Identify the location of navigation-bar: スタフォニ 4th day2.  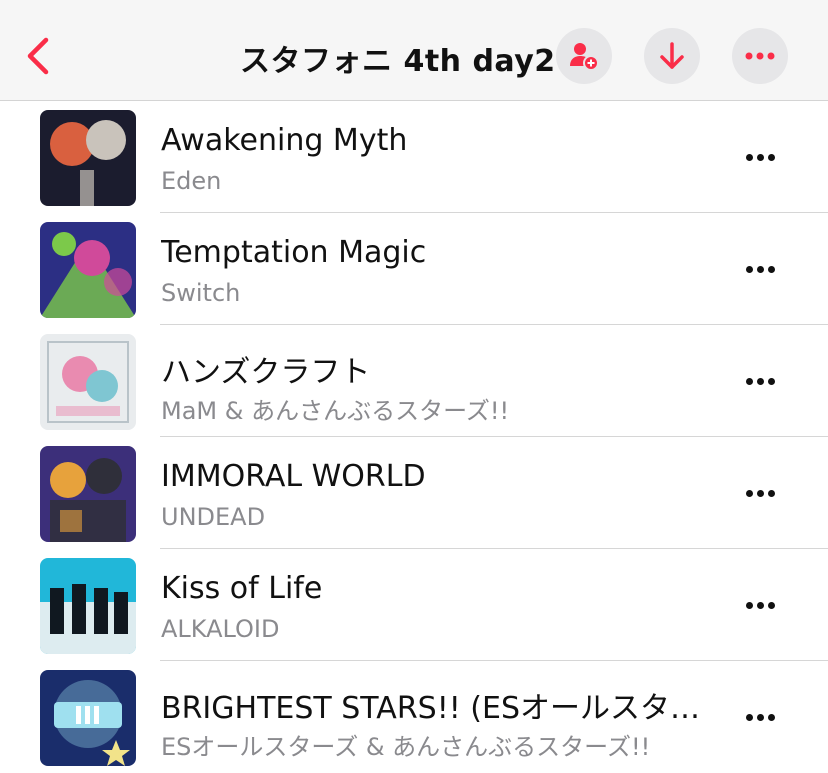
(414, 50).